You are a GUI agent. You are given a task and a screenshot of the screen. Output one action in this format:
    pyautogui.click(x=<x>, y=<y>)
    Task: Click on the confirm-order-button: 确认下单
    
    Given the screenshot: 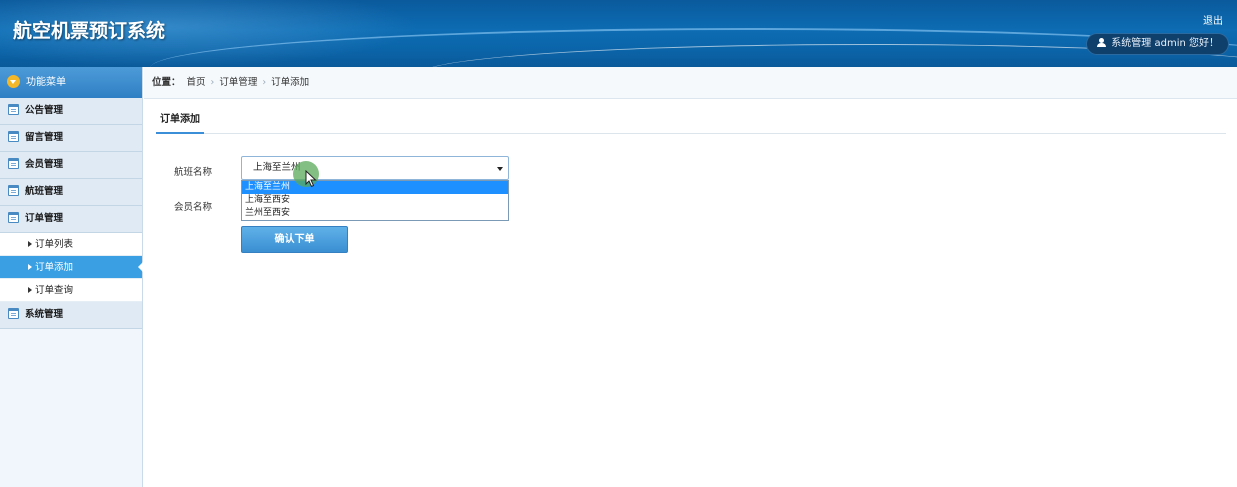 What is the action you would take?
    pyautogui.click(x=294, y=239)
    